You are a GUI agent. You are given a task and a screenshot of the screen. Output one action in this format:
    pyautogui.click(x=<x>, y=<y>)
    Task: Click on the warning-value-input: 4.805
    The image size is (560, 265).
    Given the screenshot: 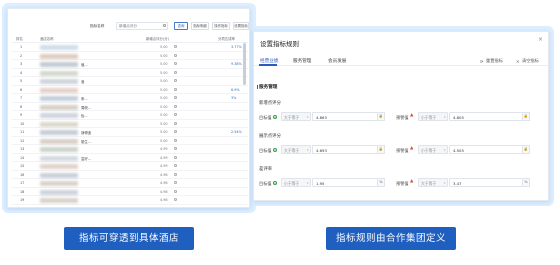 What is the action you would take?
    pyautogui.click(x=486, y=116)
    